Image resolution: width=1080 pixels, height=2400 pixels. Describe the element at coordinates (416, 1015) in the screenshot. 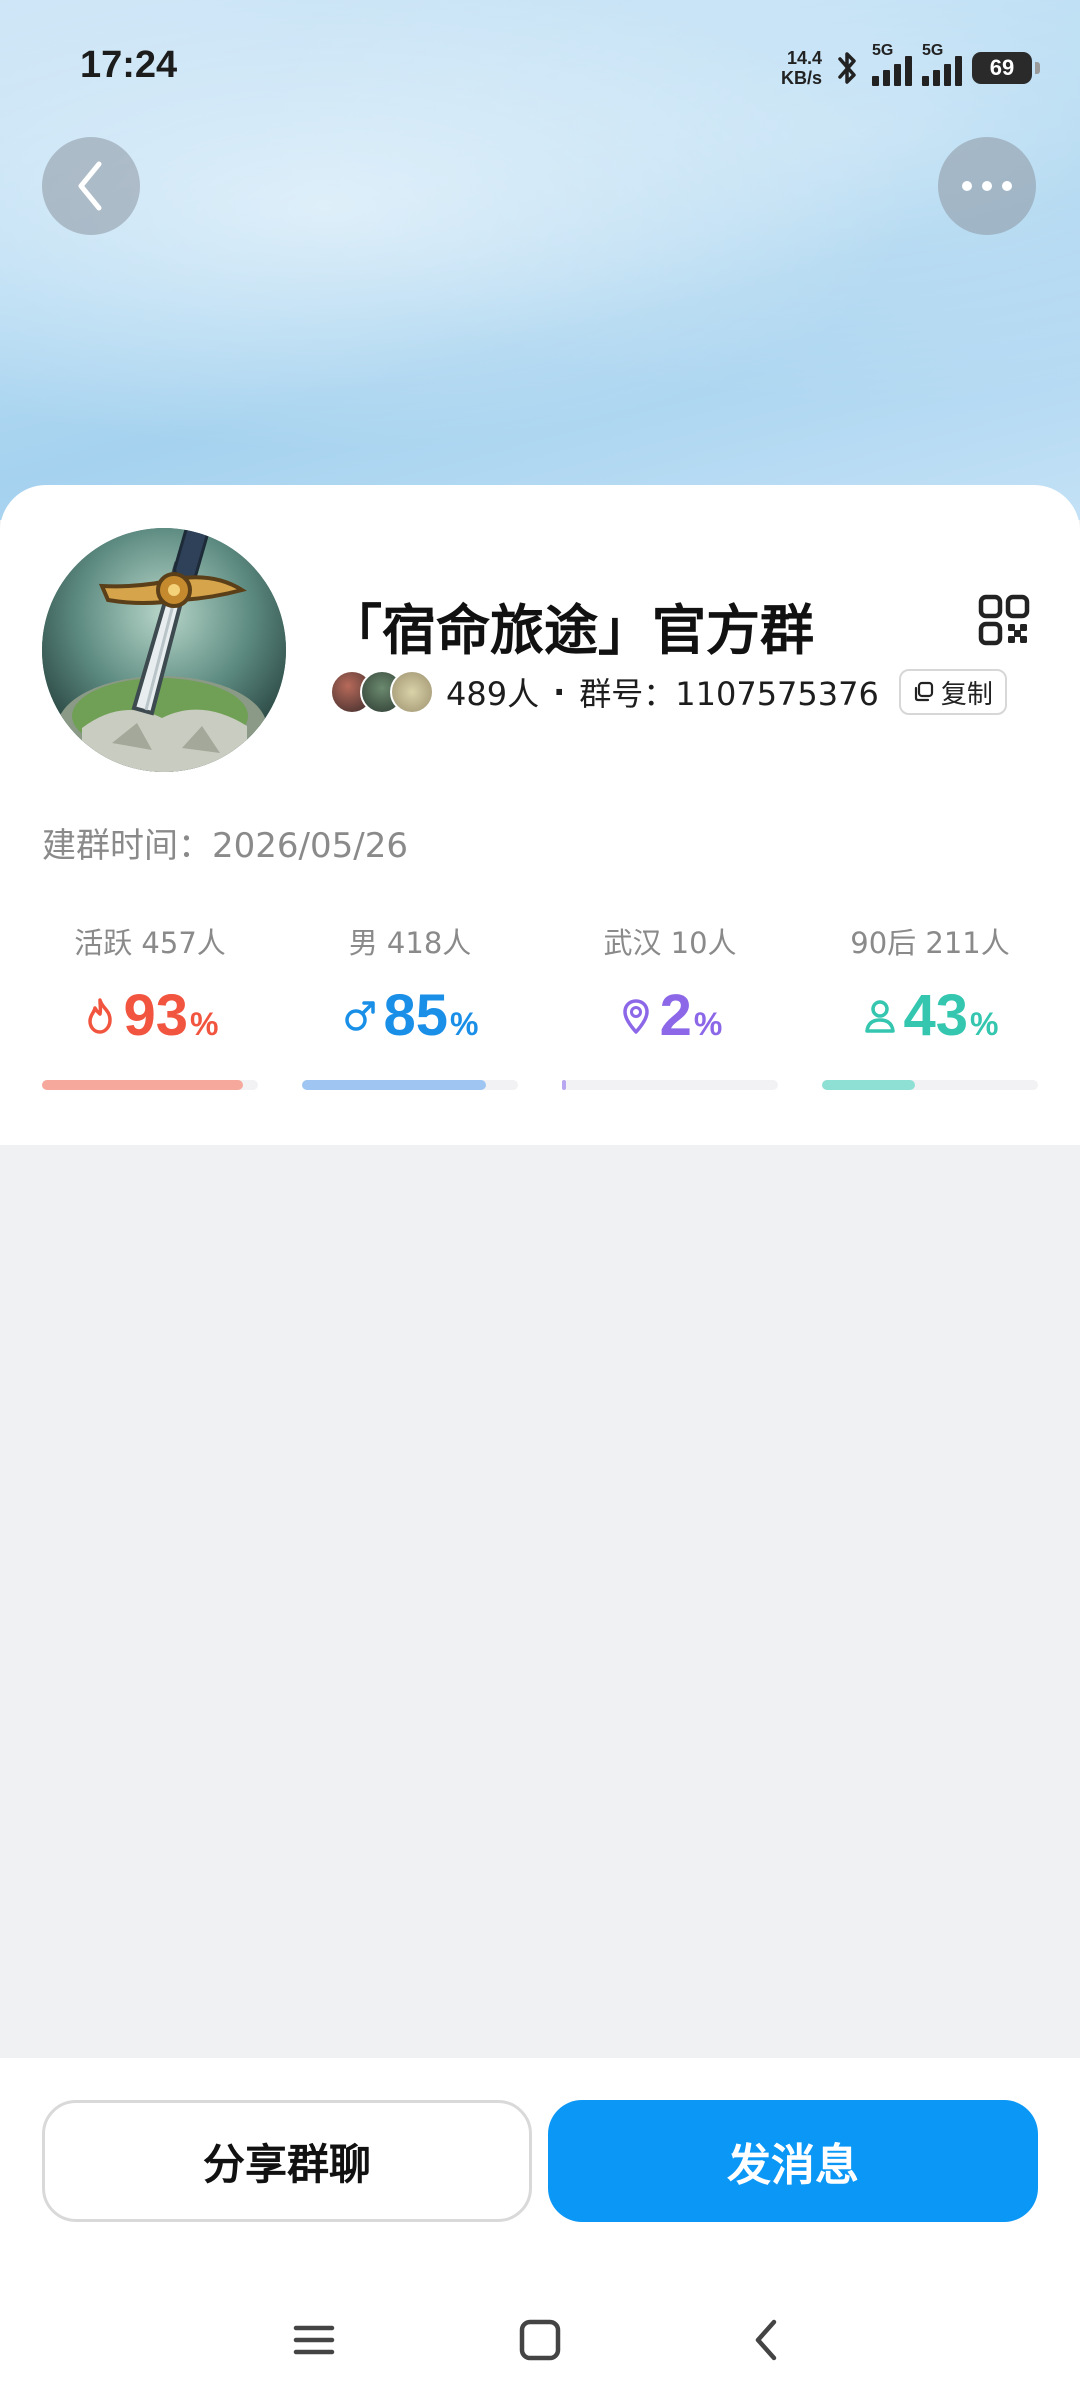

I see `stat-number: 85` at that location.